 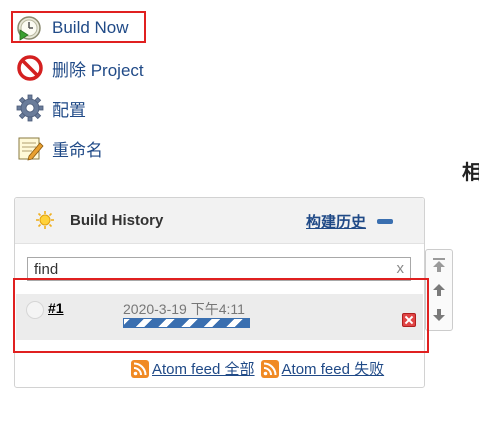 What do you see at coordinates (78, 27) in the screenshot?
I see `build-now-highlight-box` at bounding box center [78, 27].